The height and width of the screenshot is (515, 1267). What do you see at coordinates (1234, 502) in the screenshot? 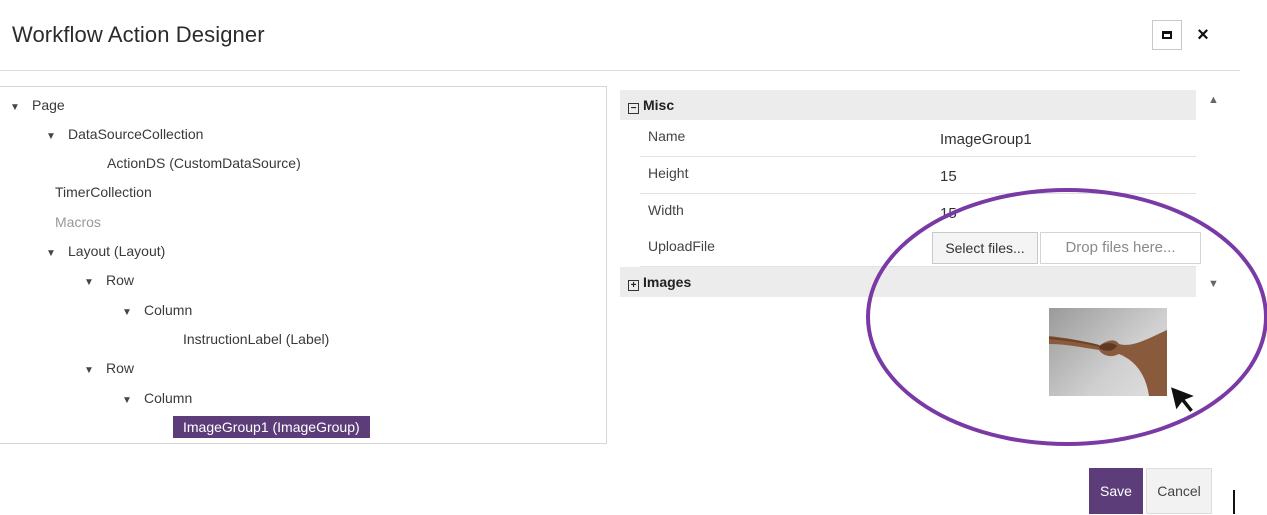
I see `text-caret` at bounding box center [1234, 502].